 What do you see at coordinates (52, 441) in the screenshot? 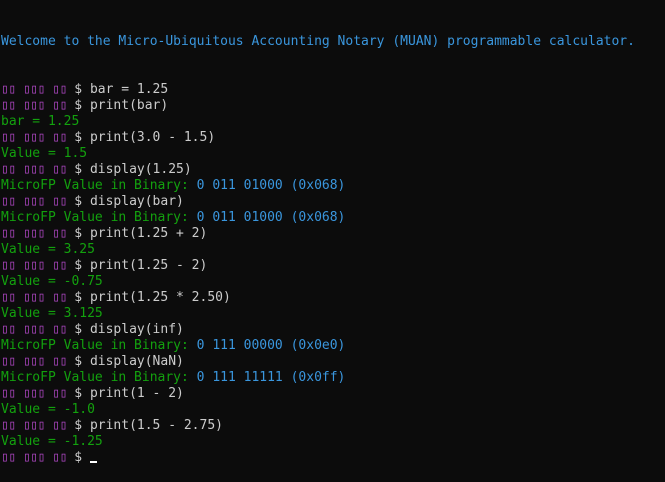
I see `output-text: Value = -1.25` at bounding box center [52, 441].